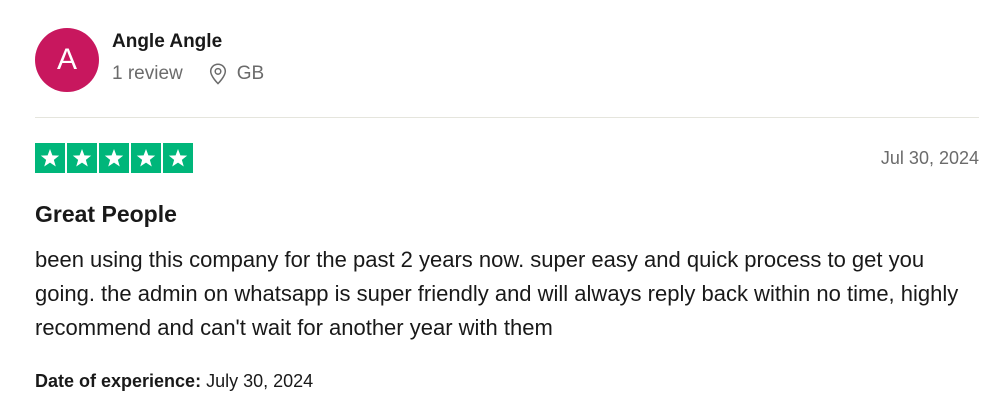 The image size is (1007, 411). What do you see at coordinates (147, 73) in the screenshot?
I see `review-count: 1 review` at bounding box center [147, 73].